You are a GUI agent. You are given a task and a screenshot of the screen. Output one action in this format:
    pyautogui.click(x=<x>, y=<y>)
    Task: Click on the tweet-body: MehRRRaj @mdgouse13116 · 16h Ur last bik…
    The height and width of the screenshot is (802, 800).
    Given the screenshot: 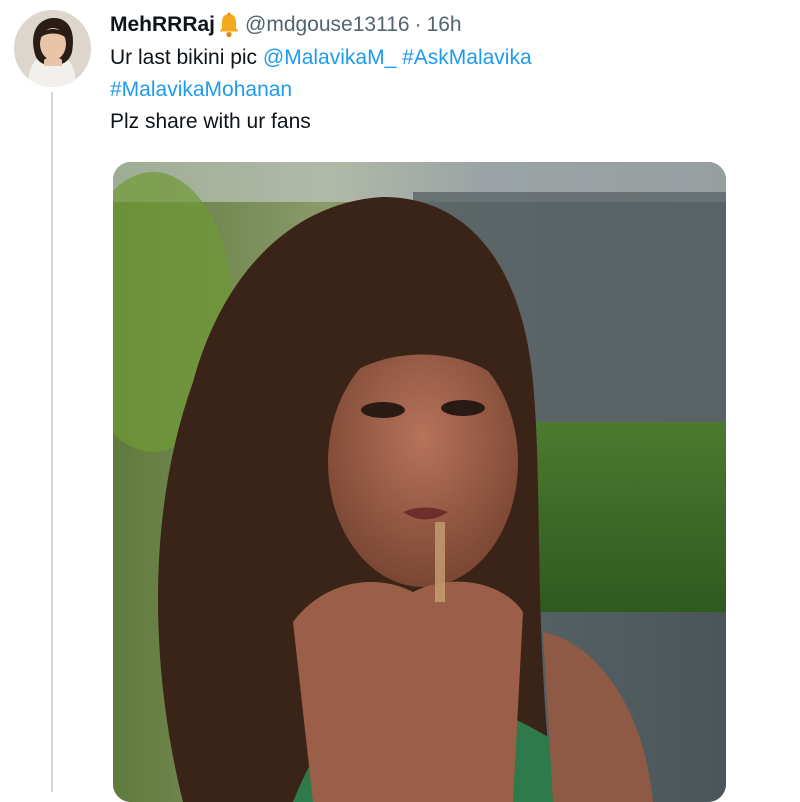 What is the action you would take?
    pyautogui.click(x=440, y=73)
    